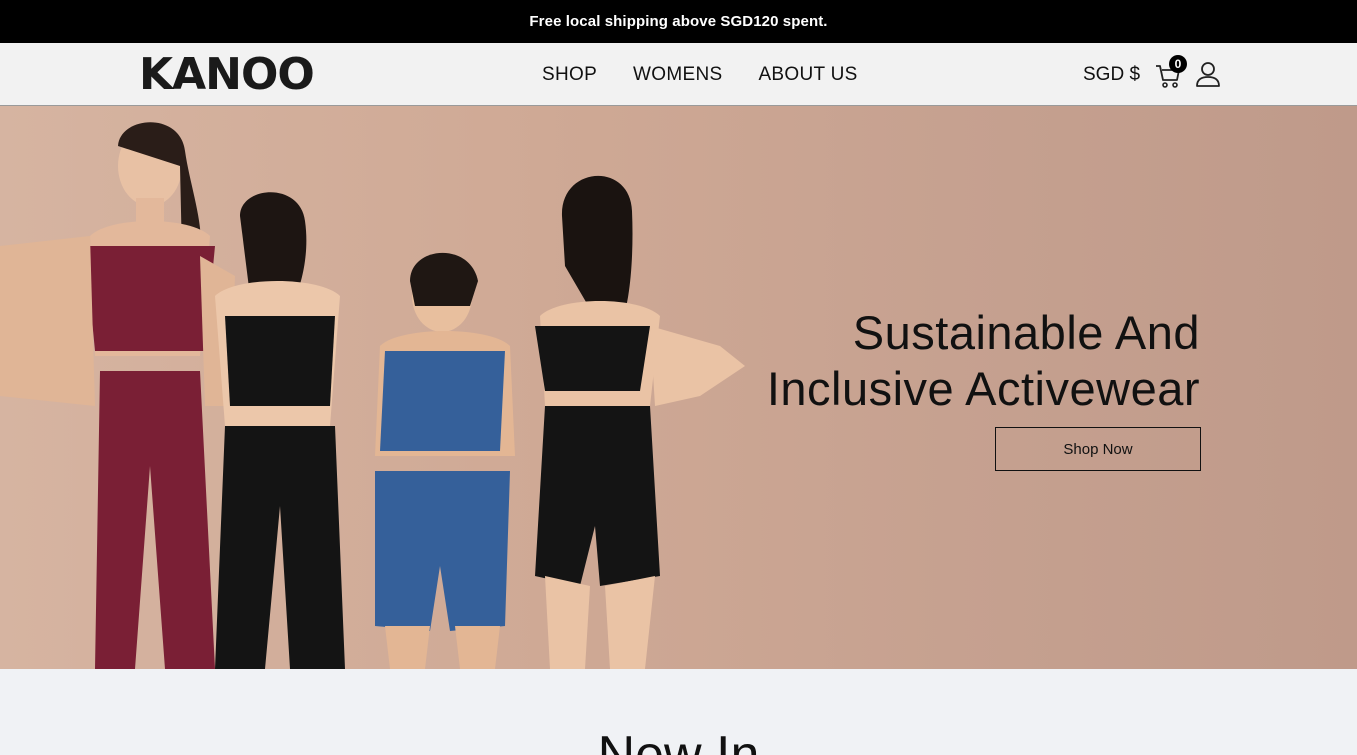 The image size is (1357, 755). What do you see at coordinates (1111, 74) in the screenshot?
I see `currency-selector: SGD $` at bounding box center [1111, 74].